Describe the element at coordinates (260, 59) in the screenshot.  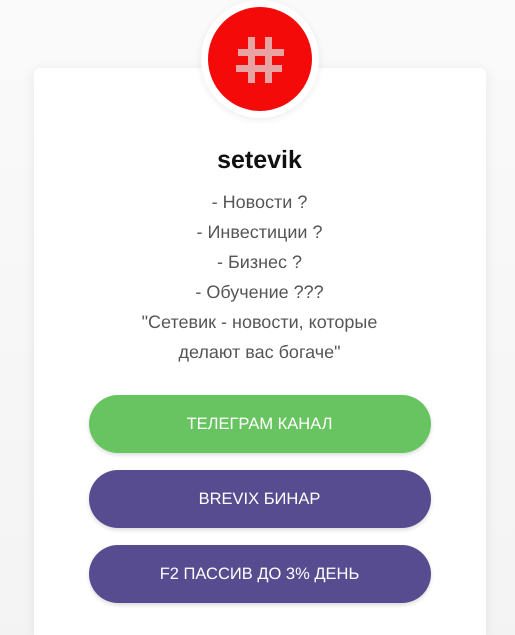
I see `hashtag-logo-icon` at that location.